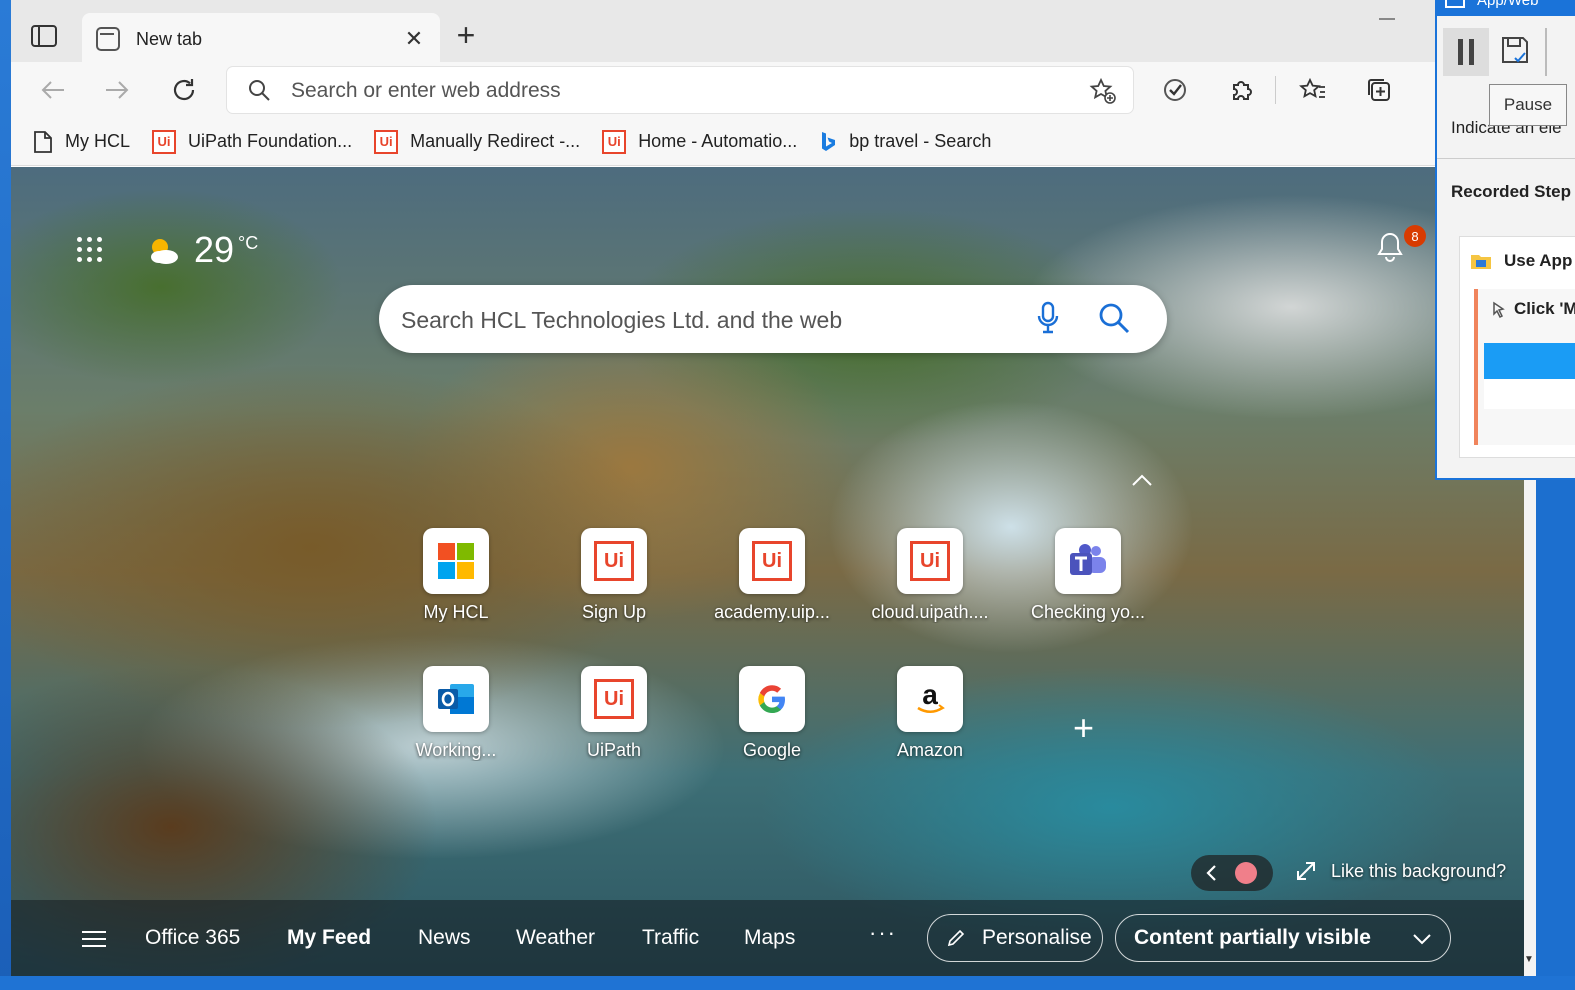 The image size is (1575, 990). Describe the element at coordinates (883, 933) in the screenshot. I see `more-options-icon: ···` at that location.